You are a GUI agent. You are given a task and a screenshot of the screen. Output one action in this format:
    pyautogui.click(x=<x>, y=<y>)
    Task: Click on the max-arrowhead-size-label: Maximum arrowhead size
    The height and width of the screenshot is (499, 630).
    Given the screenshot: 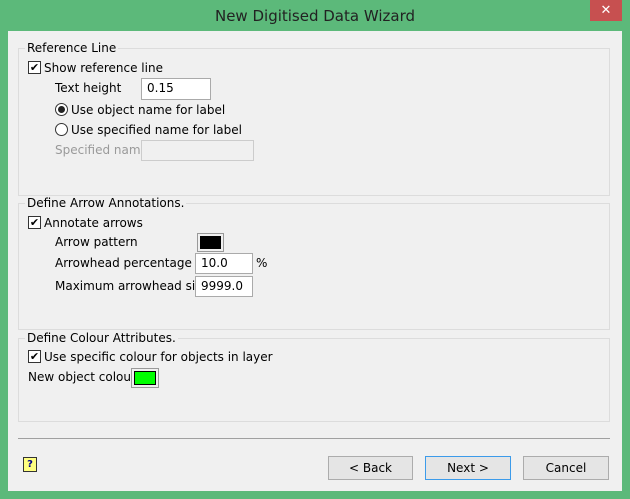 What is the action you would take?
    pyautogui.click(x=132, y=286)
    